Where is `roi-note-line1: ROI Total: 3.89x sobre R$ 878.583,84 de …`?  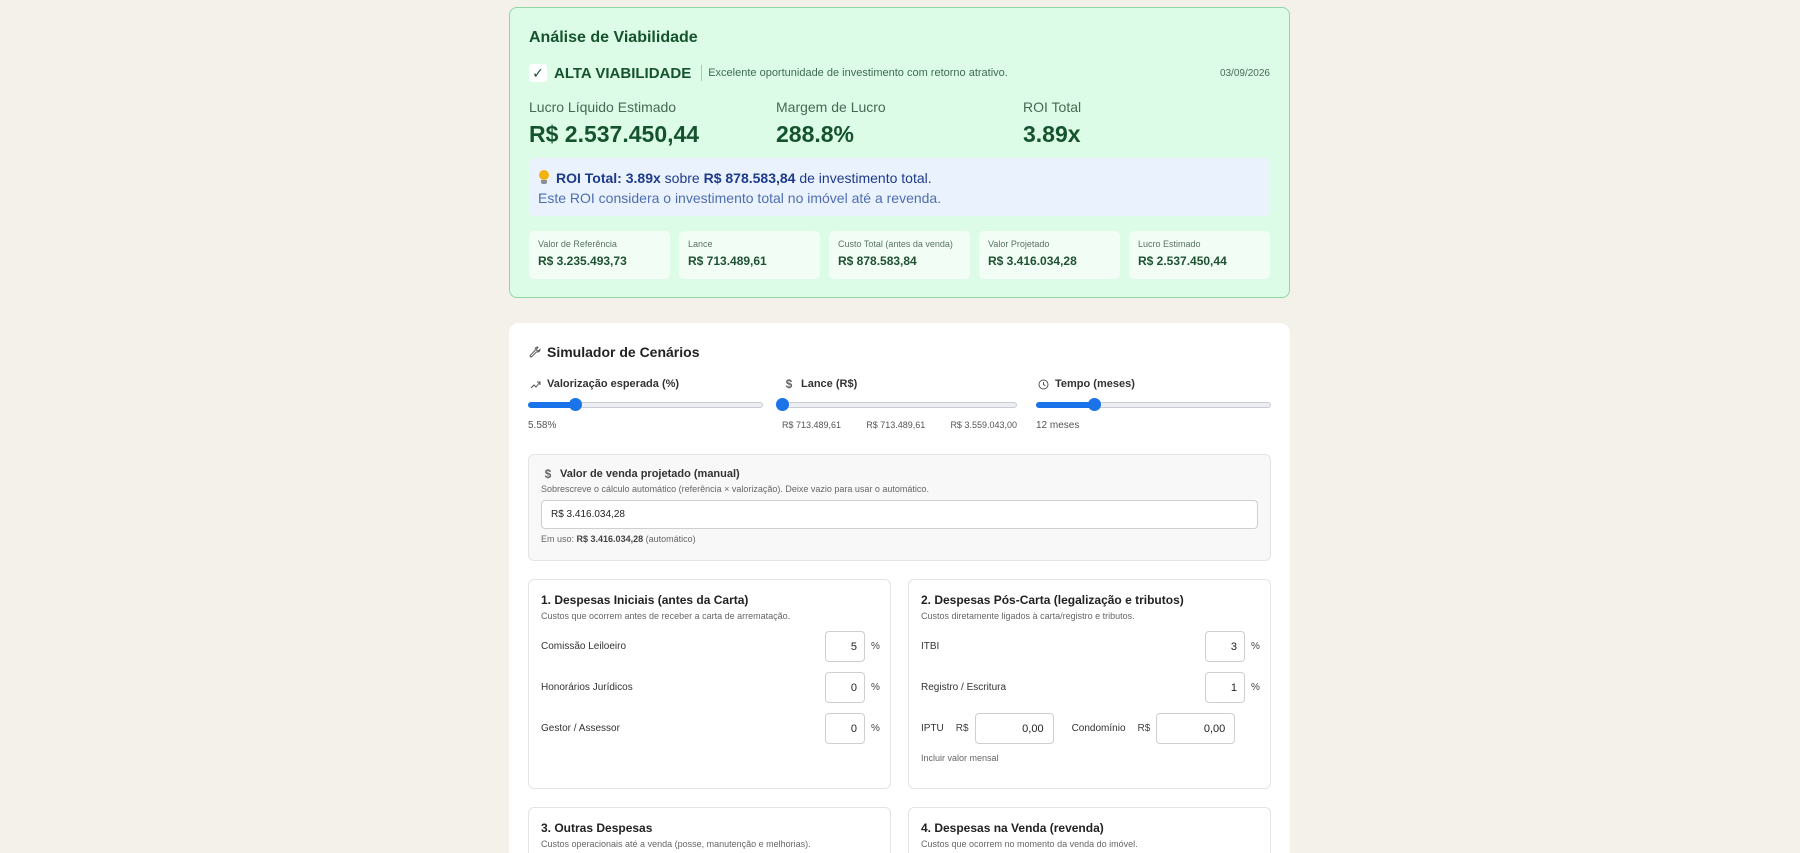 roi-note-line1: ROI Total: 3.89x sobre R$ 878.583,84 de … is located at coordinates (899, 178).